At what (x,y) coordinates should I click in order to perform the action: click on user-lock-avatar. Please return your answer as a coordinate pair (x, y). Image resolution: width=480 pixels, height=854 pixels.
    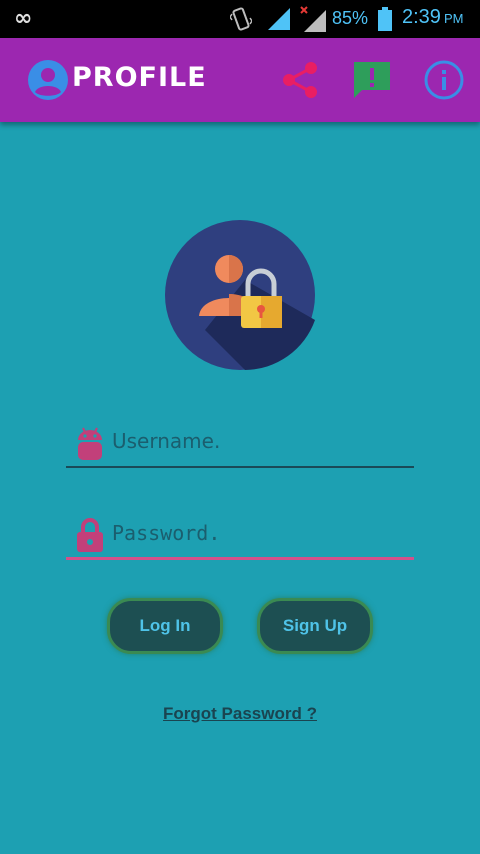
    Looking at the image, I should click on (240, 295).